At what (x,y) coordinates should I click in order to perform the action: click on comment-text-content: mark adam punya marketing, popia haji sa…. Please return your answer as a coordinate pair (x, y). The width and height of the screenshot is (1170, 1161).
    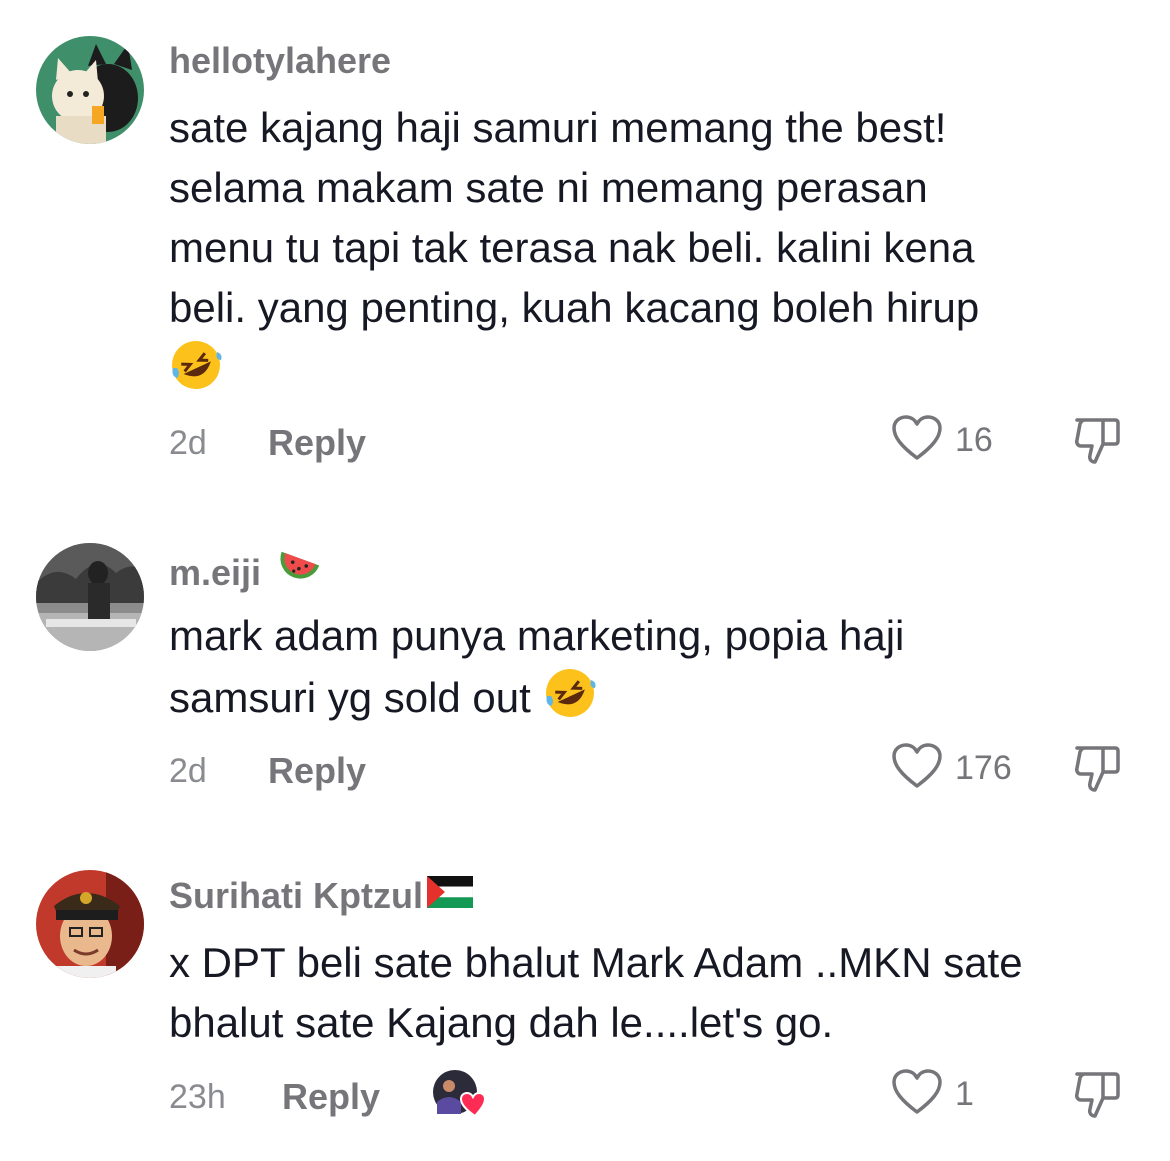
    Looking at the image, I should click on (537, 667).